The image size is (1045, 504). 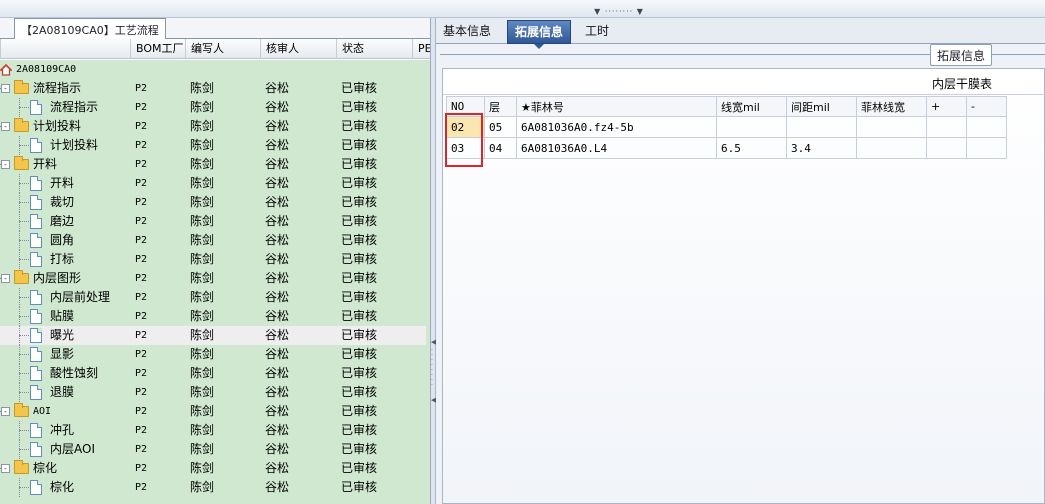 I want to click on tree-row: 圆角 P2 陈剑 谷松 已审核, so click(x=213, y=240).